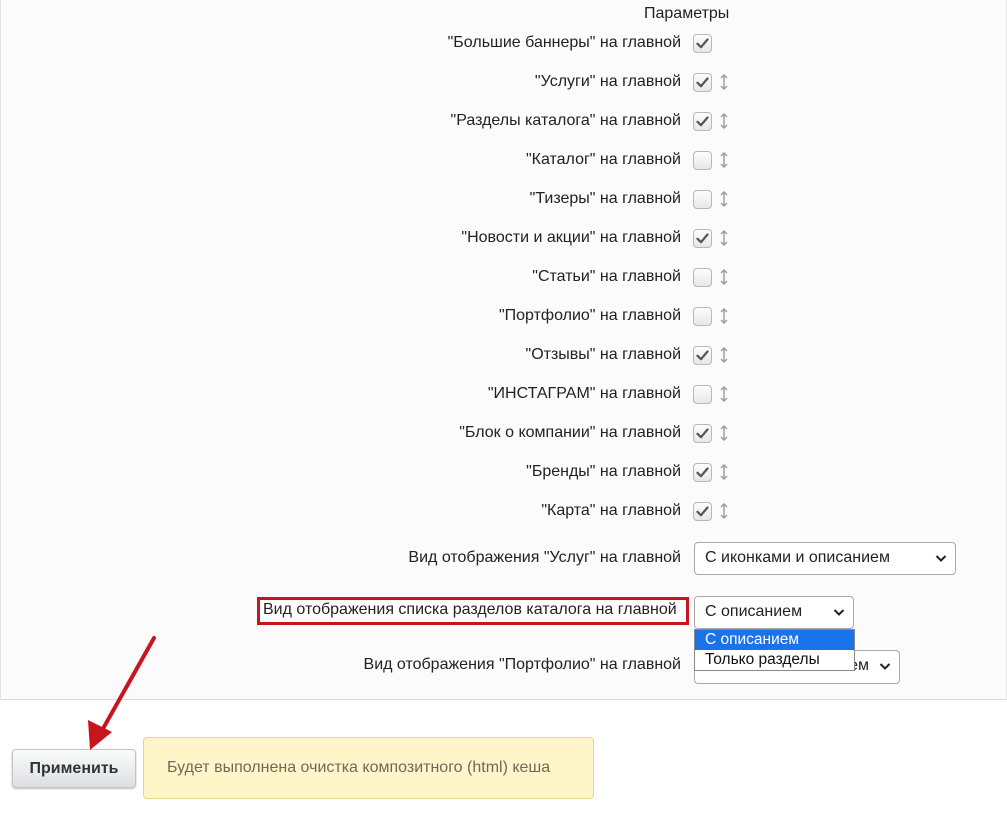 This screenshot has width=1007, height=823. What do you see at coordinates (603, 471) in the screenshot?
I see `checkbox-row-label: "Бренды" на главной` at bounding box center [603, 471].